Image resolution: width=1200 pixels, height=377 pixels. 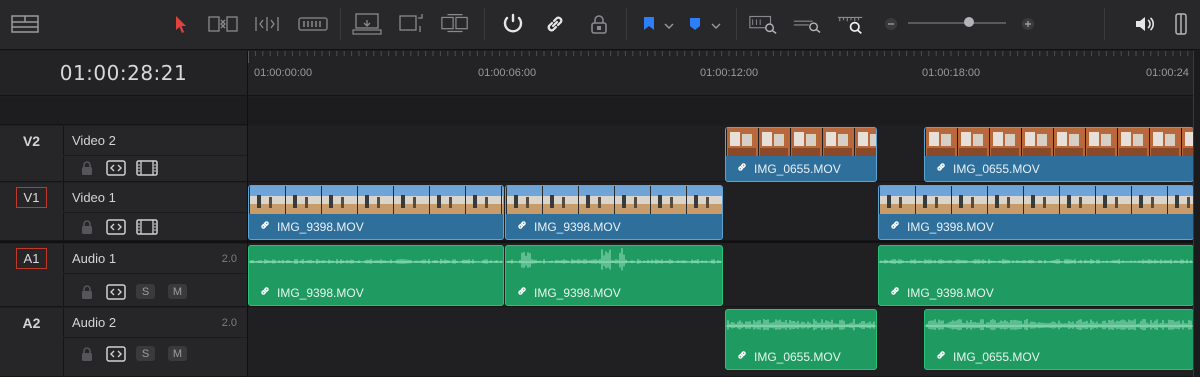 What do you see at coordinates (599, 24) in the screenshot?
I see `position-lock-icon` at bounding box center [599, 24].